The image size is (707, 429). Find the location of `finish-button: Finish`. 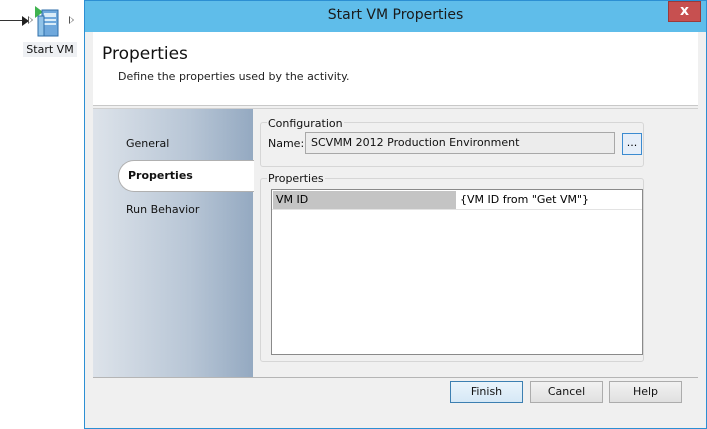

finish-button: Finish is located at coordinates (486, 392).